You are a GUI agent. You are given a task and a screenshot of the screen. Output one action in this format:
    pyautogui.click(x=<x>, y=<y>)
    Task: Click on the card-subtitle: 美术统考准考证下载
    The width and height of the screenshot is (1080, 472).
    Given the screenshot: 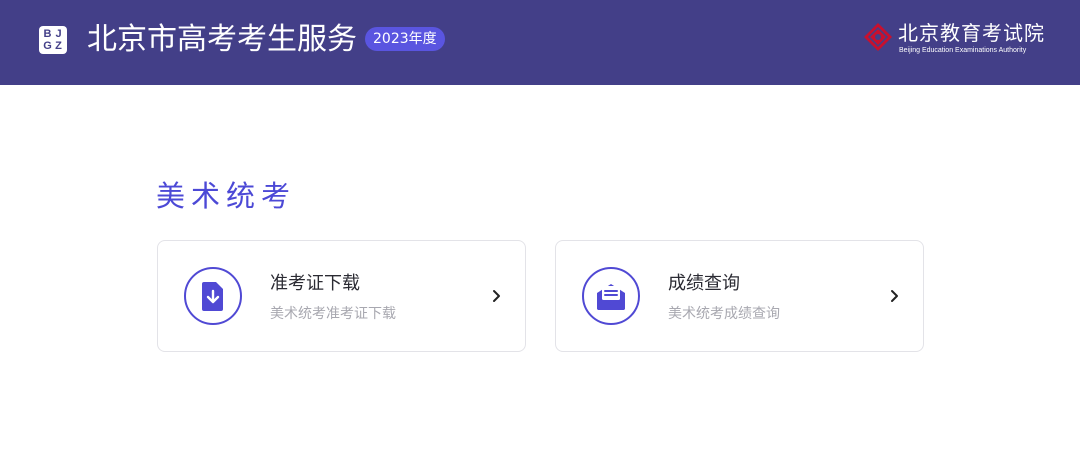 What is the action you would take?
    pyautogui.click(x=333, y=314)
    